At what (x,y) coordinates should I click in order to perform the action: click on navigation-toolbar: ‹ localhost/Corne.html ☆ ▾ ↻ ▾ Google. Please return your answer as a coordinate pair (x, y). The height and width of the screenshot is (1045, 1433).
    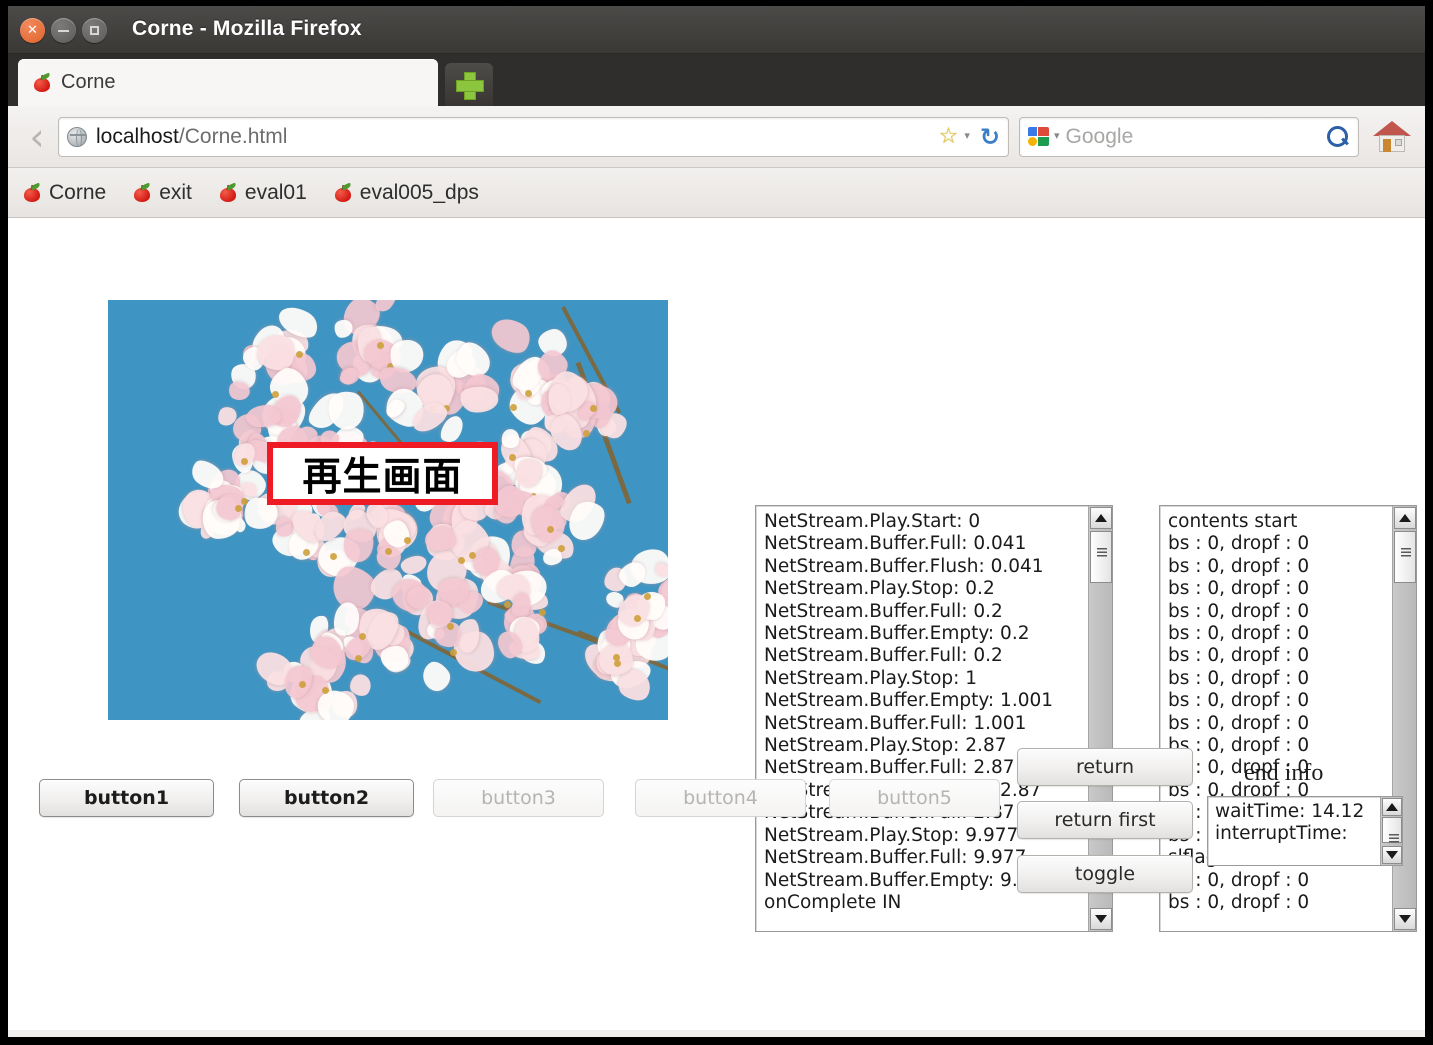
    Looking at the image, I should click on (716, 137).